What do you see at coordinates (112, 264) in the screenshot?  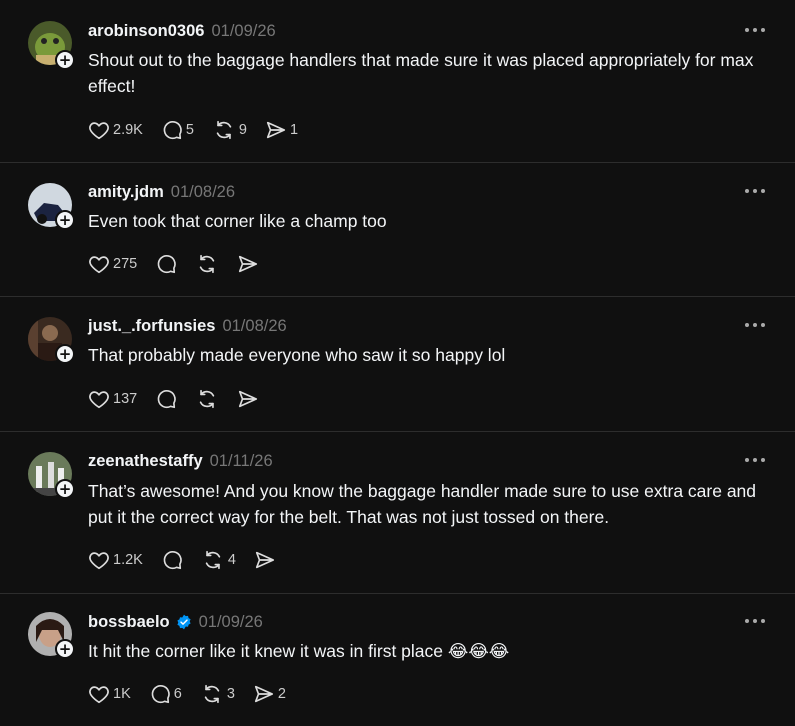 I see `like-button: 275` at bounding box center [112, 264].